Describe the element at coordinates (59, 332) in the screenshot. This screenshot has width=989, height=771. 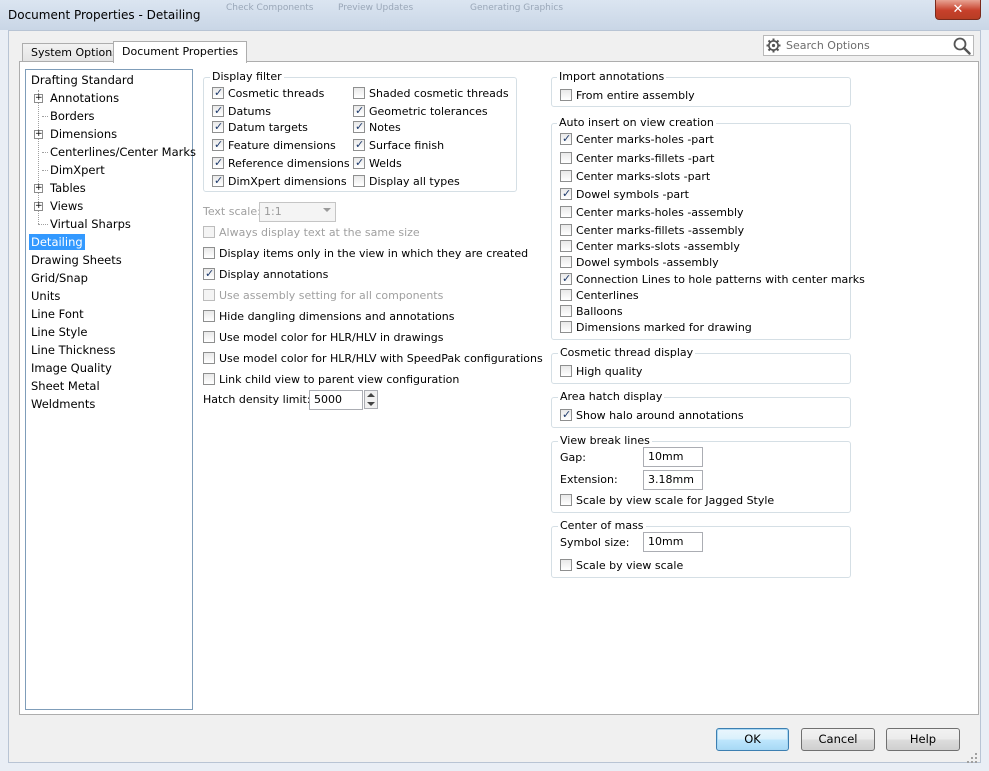
I see `tree-item-line-style: Line Style` at that location.